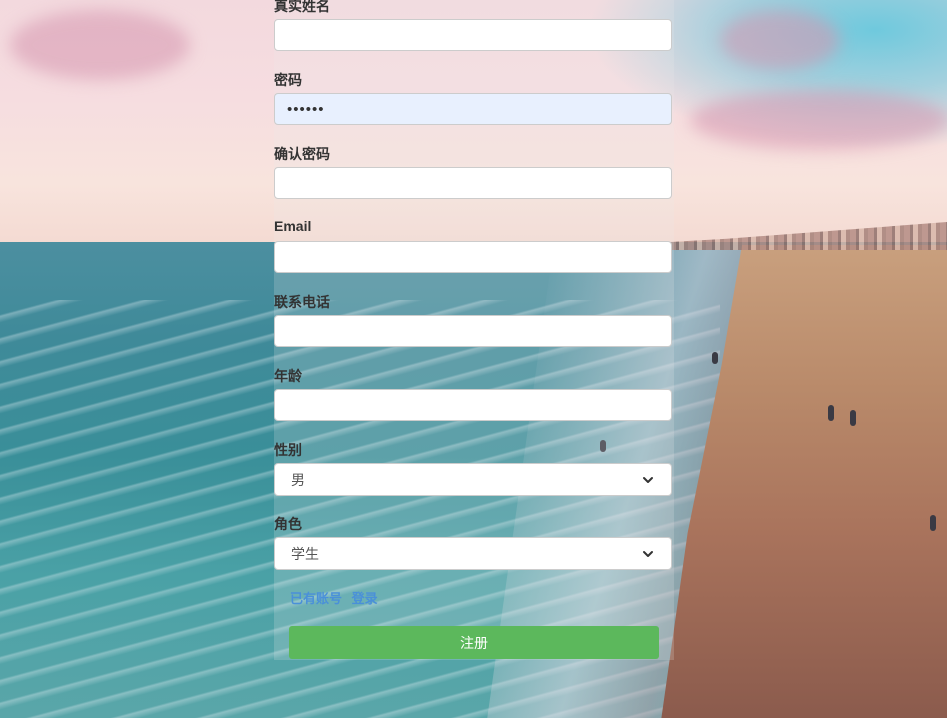  Describe the element at coordinates (473, 109) in the screenshot. I see `password-input: ••••••` at that location.